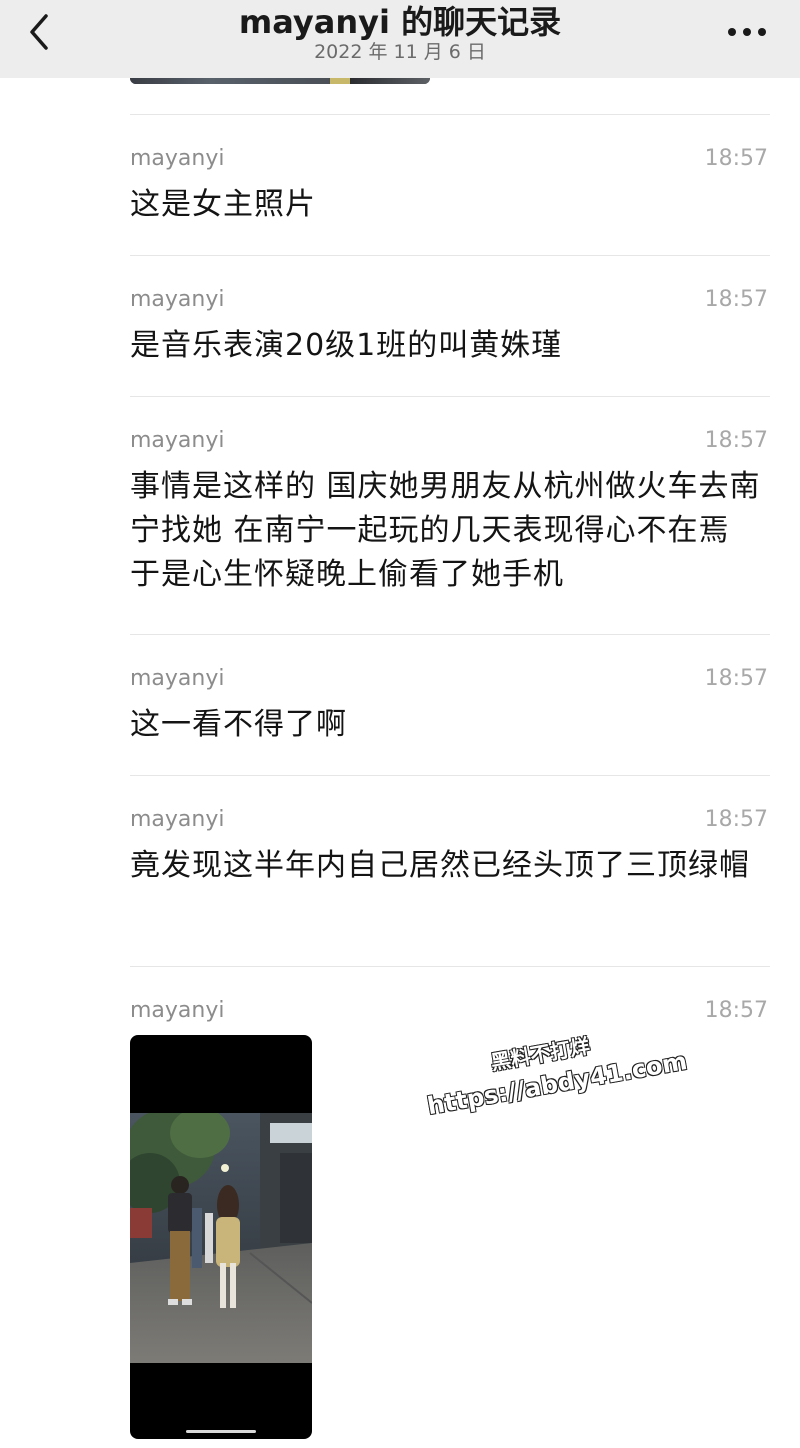  What do you see at coordinates (400, 22) in the screenshot?
I see `page-title: mayanyi 的聊天记录` at bounding box center [400, 22].